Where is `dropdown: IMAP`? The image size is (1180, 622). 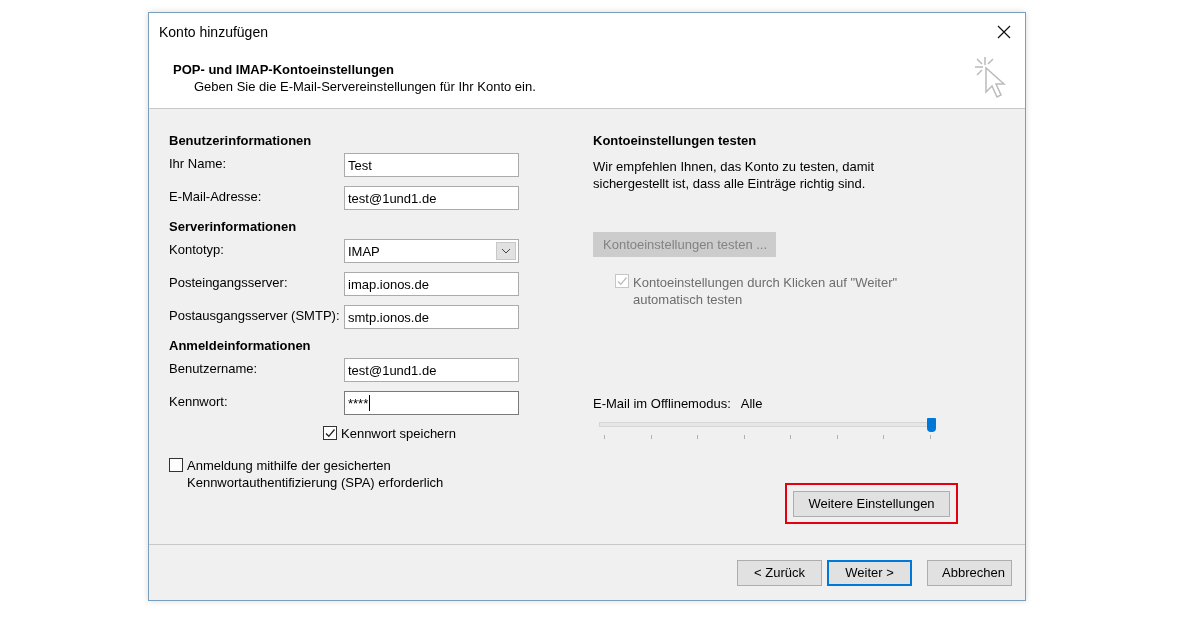
dropdown: IMAP is located at coordinates (431, 251).